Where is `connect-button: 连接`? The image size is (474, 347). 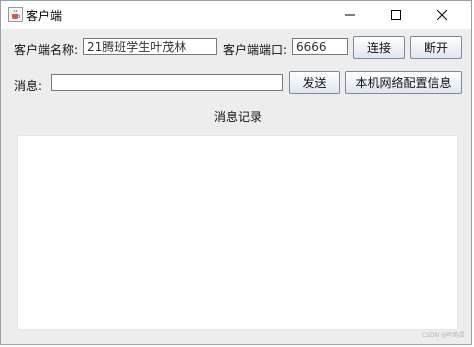 connect-button: 连接 is located at coordinates (379, 47).